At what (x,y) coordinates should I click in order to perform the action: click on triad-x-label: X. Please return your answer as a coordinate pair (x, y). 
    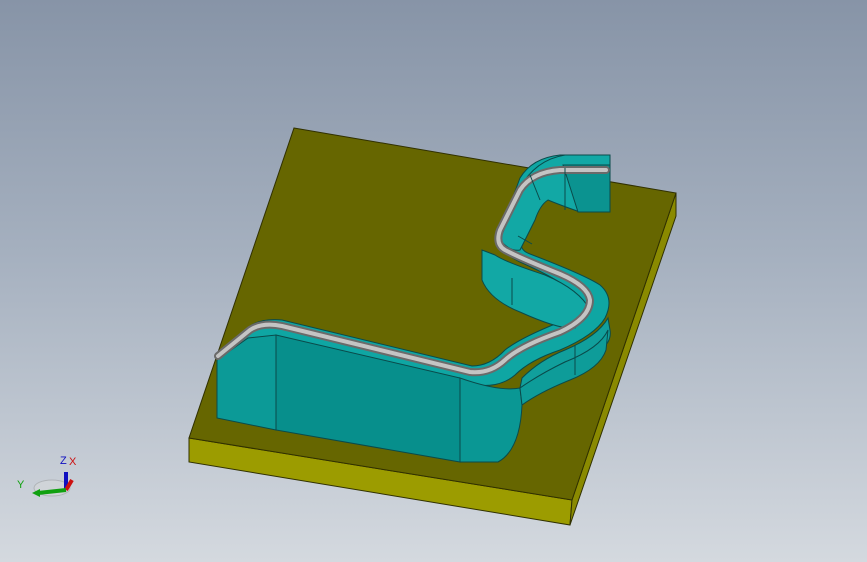
    Looking at the image, I should click on (73, 462).